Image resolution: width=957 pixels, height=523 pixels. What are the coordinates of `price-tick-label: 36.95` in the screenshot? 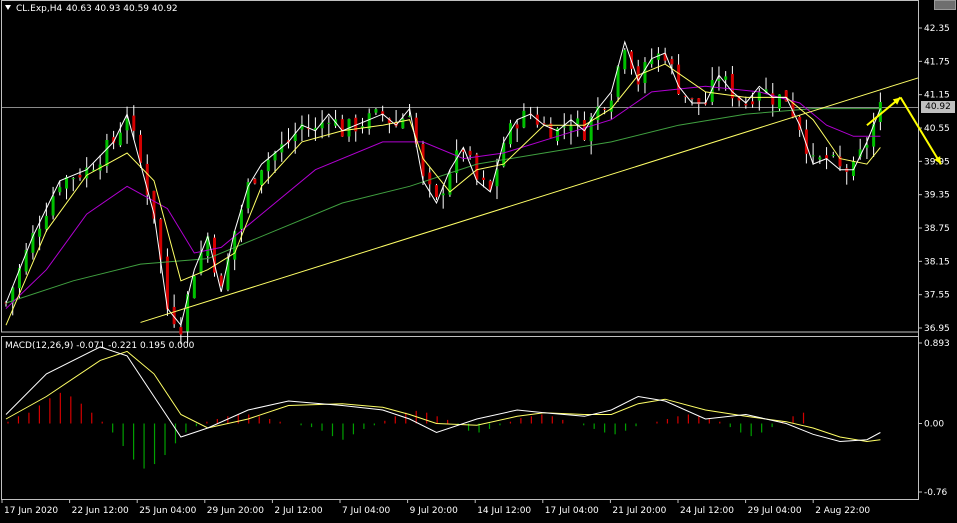 It's located at (937, 329).